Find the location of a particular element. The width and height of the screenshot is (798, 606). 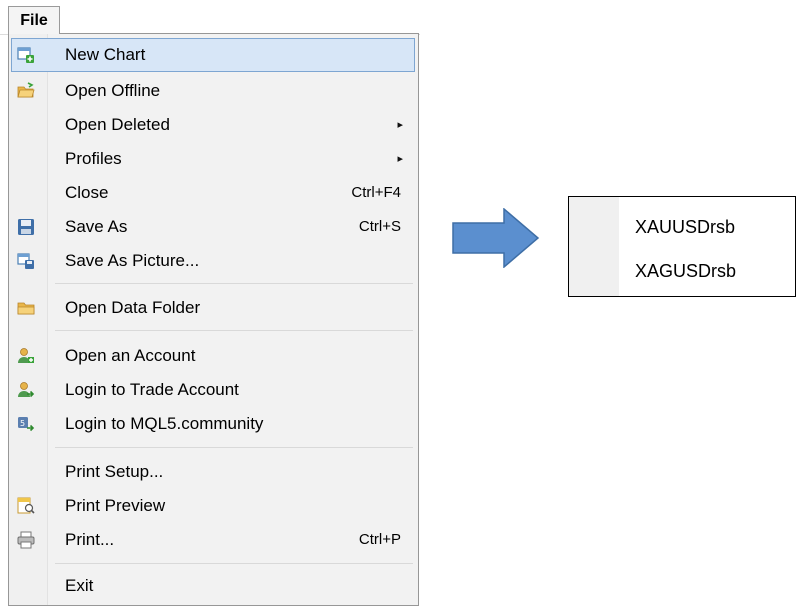

menu-item-label: Login to Trade Account is located at coordinates (152, 389).